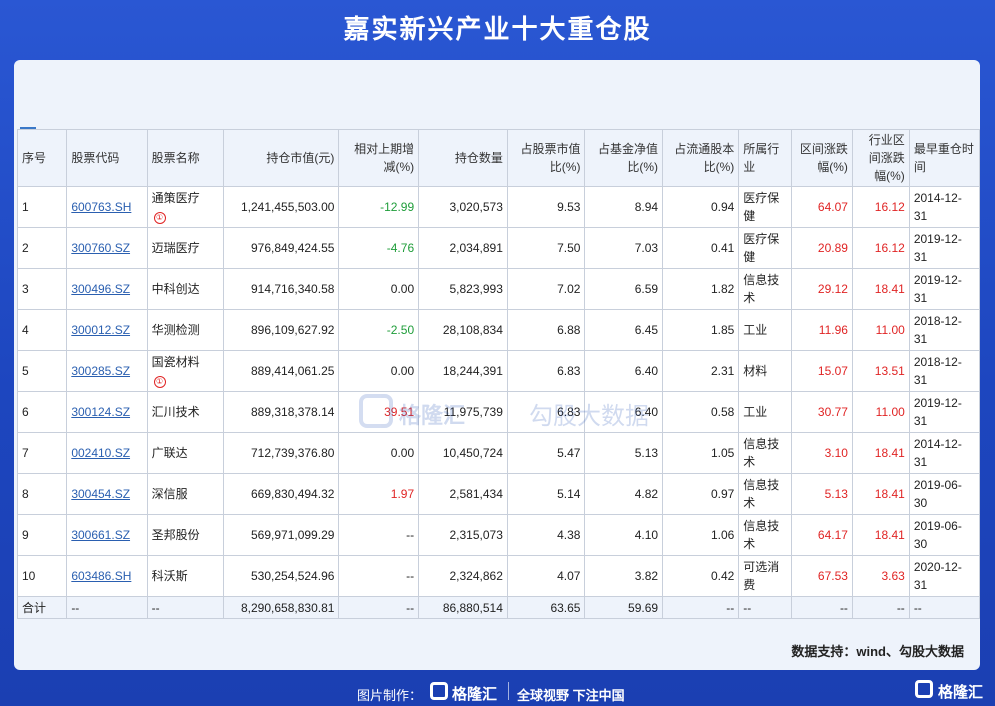  What do you see at coordinates (646, 412) in the screenshot?
I see `nav-pct: 6.40` at bounding box center [646, 412].